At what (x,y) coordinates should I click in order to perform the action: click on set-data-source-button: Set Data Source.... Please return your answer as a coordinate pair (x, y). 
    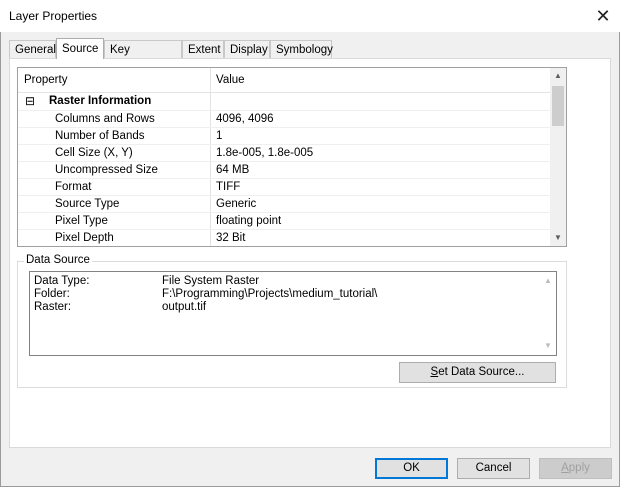
    Looking at the image, I should click on (477, 372).